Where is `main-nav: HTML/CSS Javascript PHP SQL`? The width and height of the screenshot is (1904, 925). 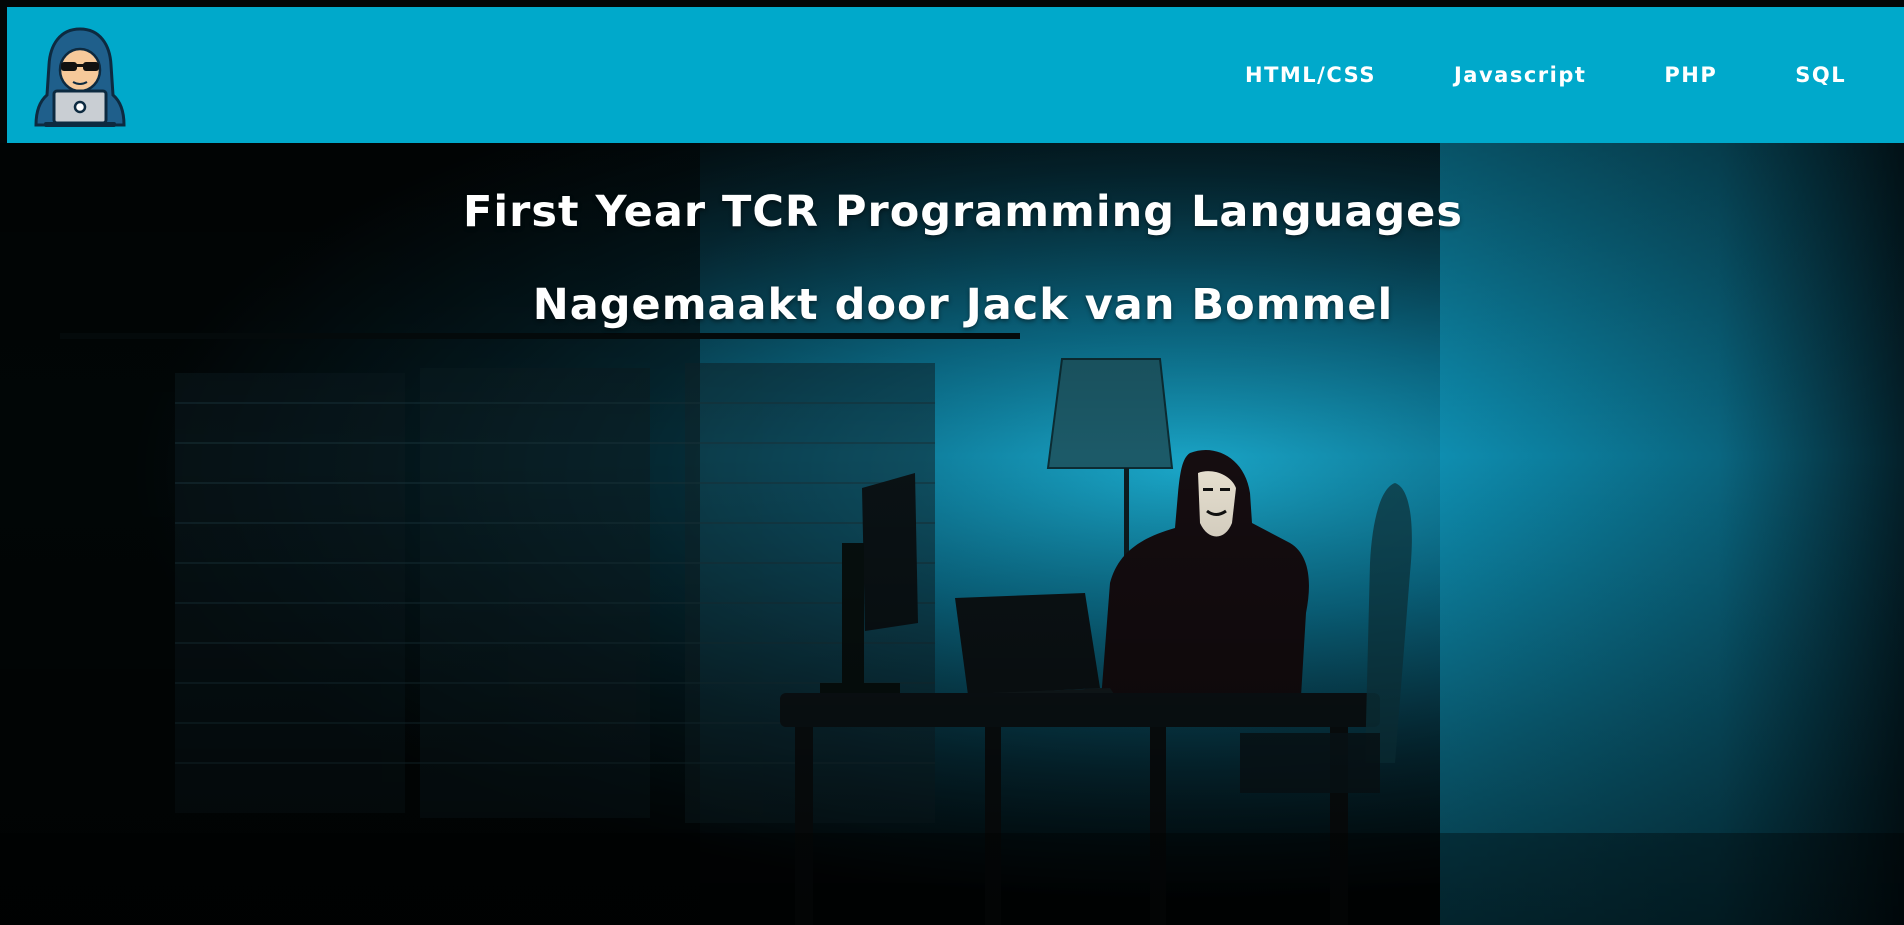 main-nav: HTML/CSS Javascript PHP SQL is located at coordinates (1574, 75).